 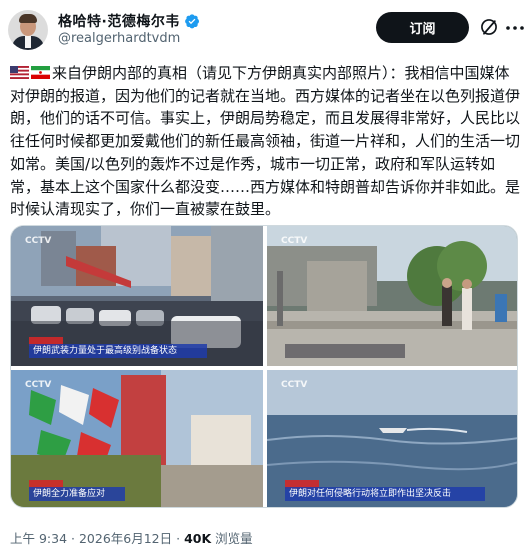 I want to click on author-handle: @realgerhardtvdm, so click(x=119, y=38).